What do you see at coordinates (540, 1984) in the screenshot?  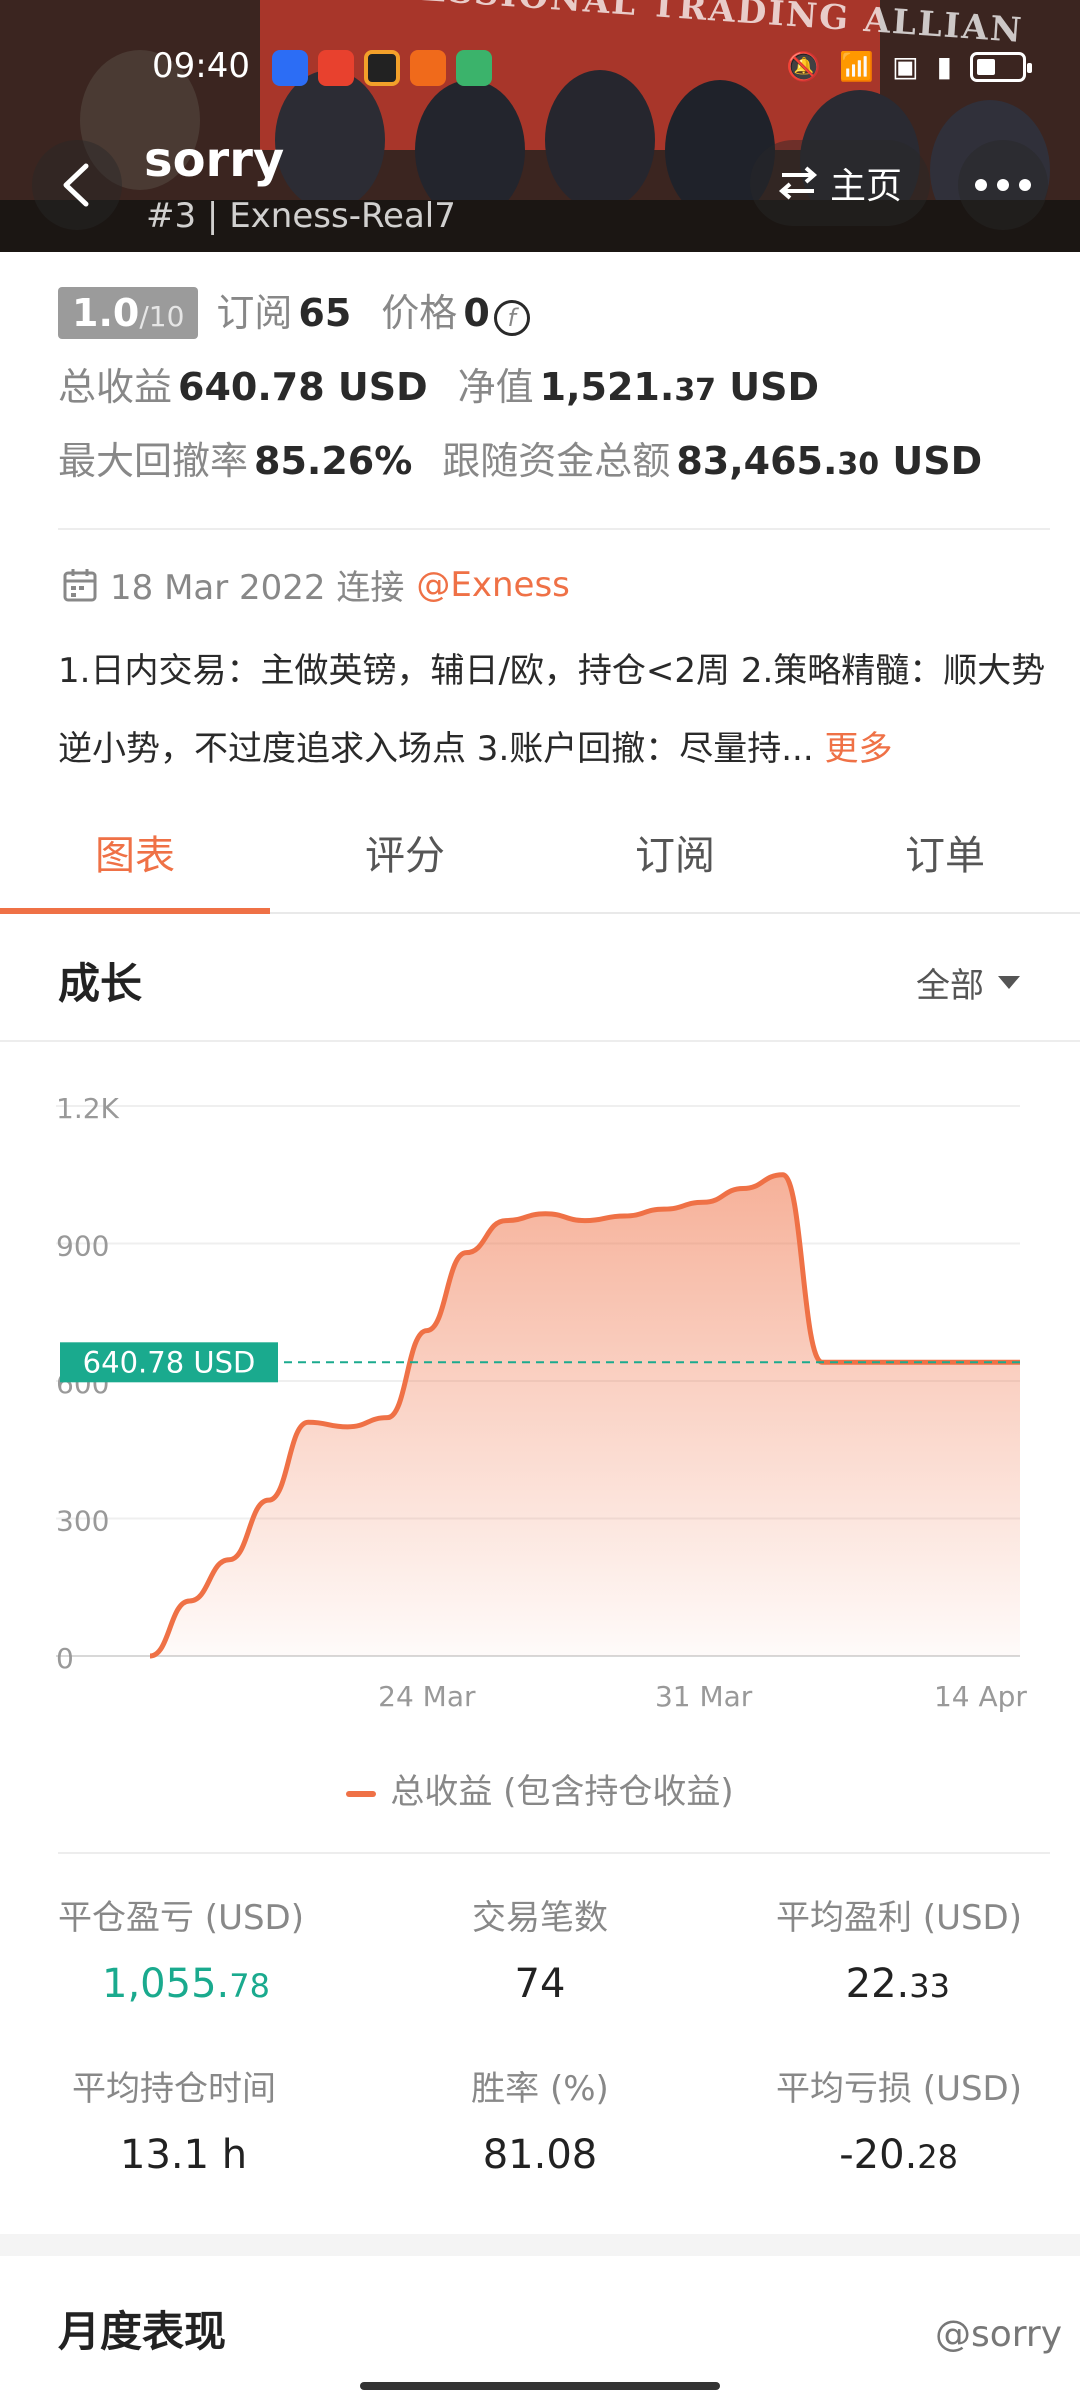 I see `stat-value: 74` at bounding box center [540, 1984].